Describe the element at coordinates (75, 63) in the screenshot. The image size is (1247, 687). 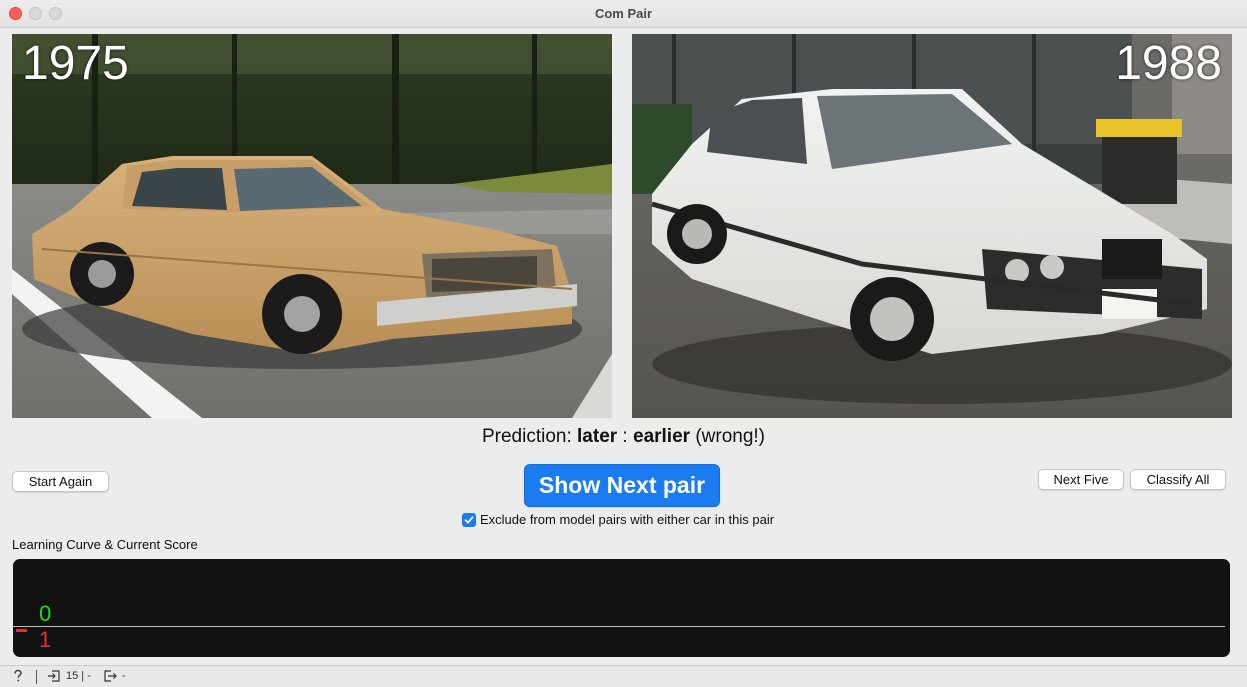
I see `left-car-year: 1975` at that location.